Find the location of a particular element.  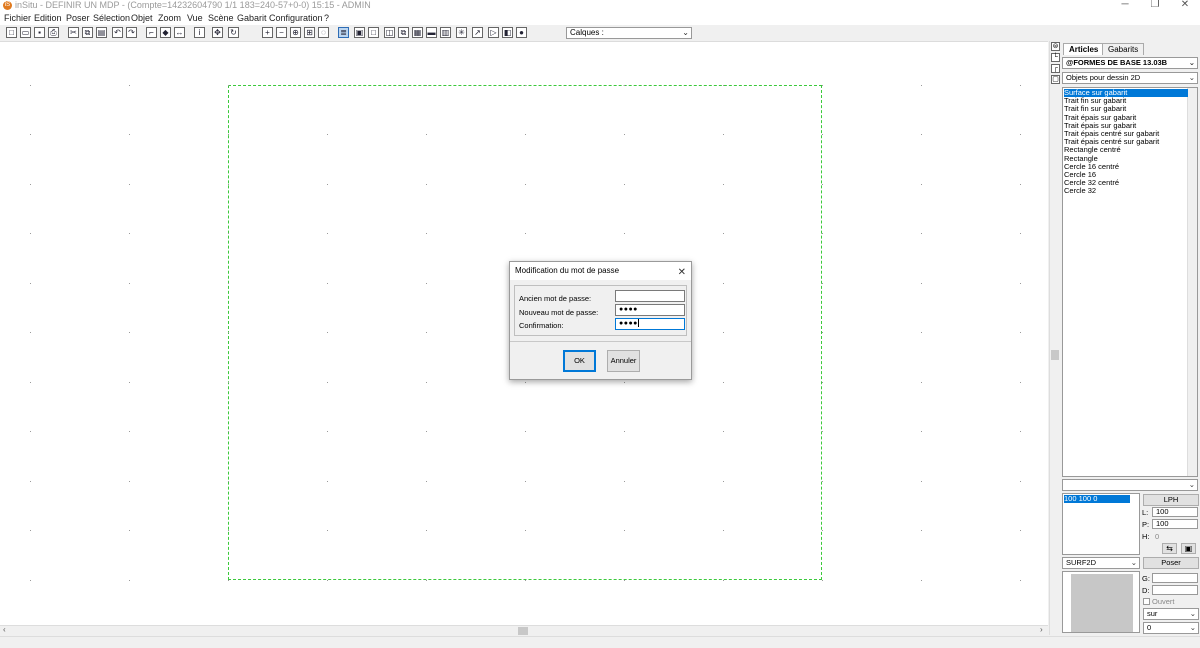

open-folder-icon: ▭ is located at coordinates (25, 32).